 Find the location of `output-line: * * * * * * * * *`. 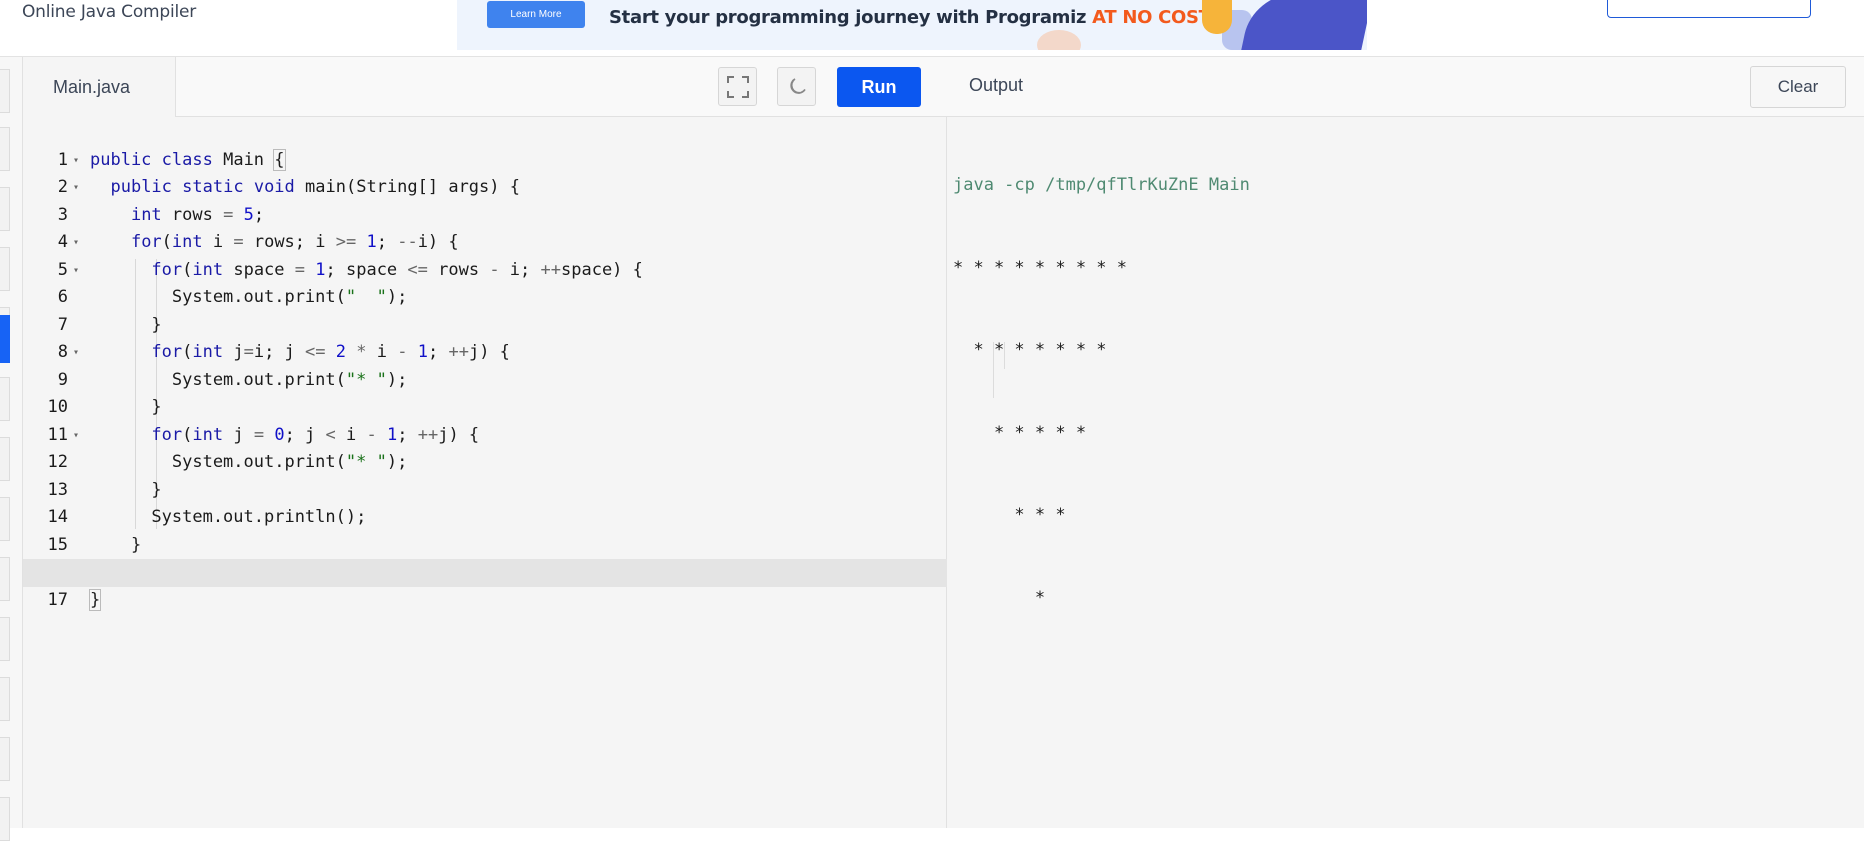

output-line: * * * * * * * * * is located at coordinates (1045, 267).